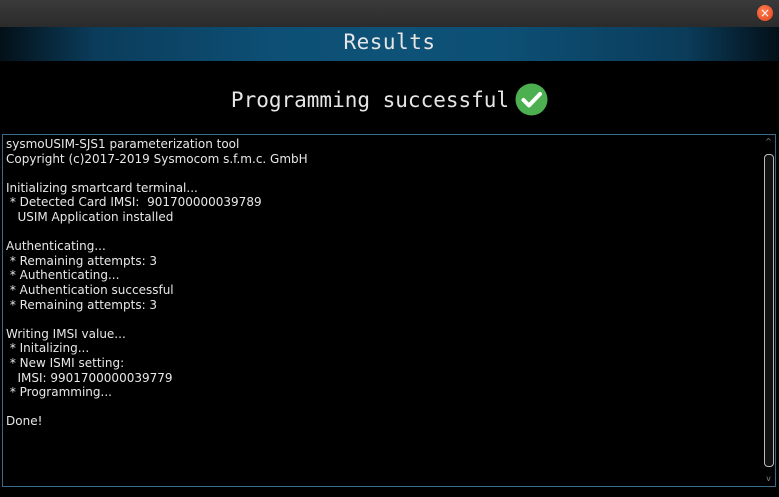  Describe the element at coordinates (768, 142) in the screenshot. I see `scroll-up-icon: ^` at that location.